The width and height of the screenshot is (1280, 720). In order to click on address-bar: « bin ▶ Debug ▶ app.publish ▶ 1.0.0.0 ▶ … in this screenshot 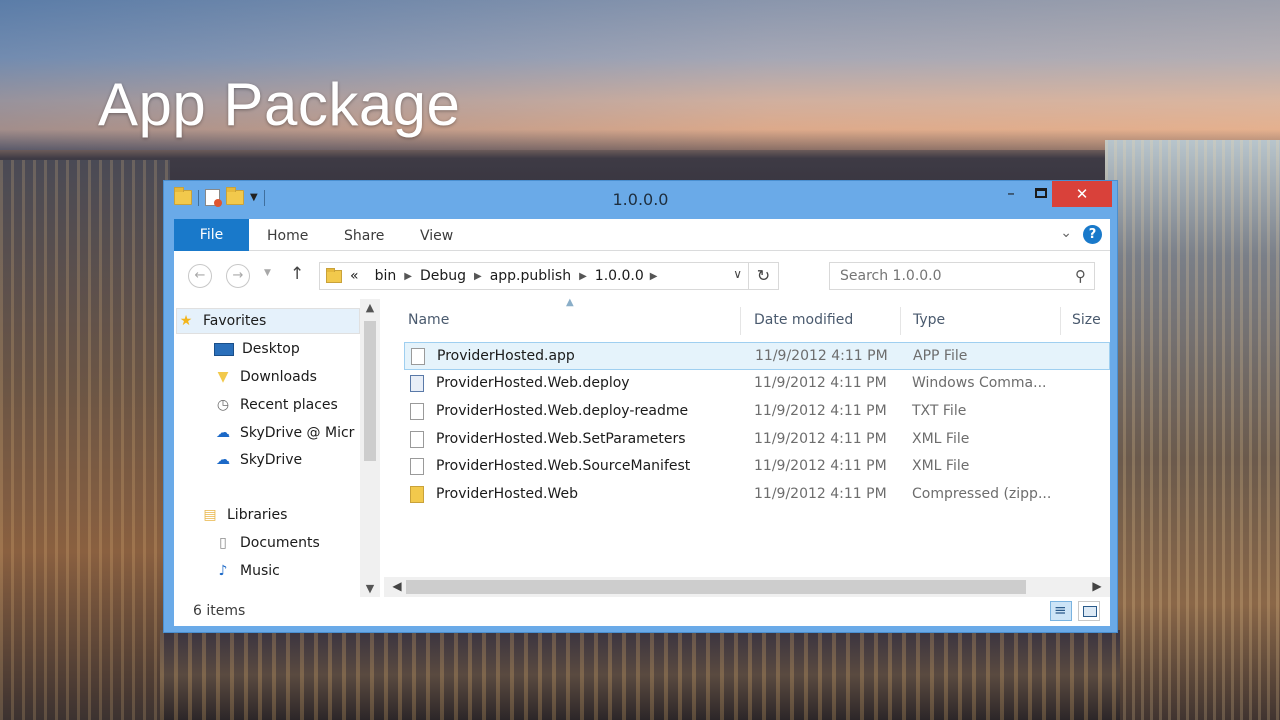, I will do `click(549, 276)`.